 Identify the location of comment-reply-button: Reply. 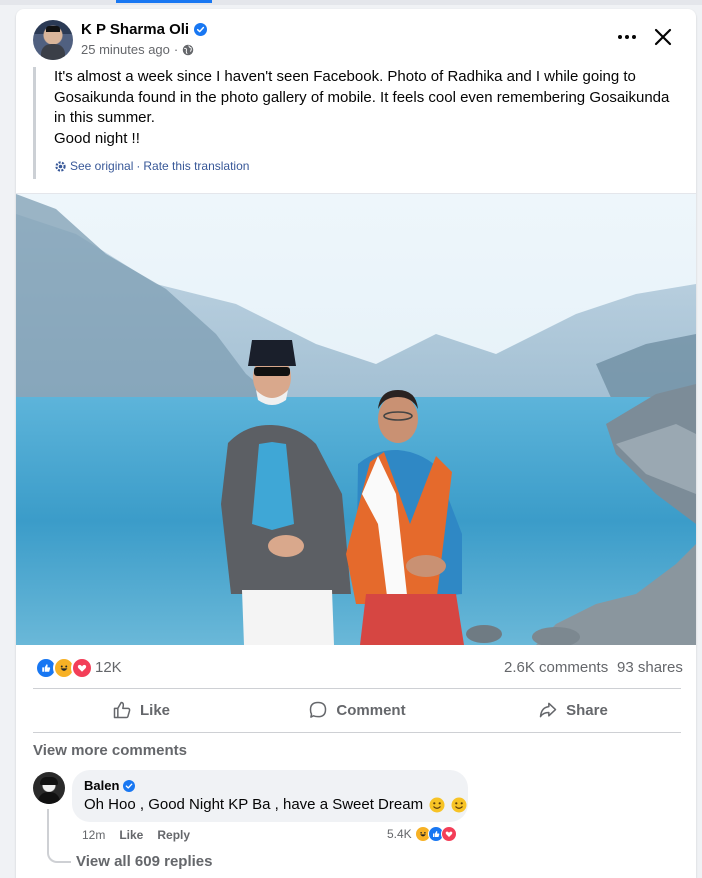
(173, 835).